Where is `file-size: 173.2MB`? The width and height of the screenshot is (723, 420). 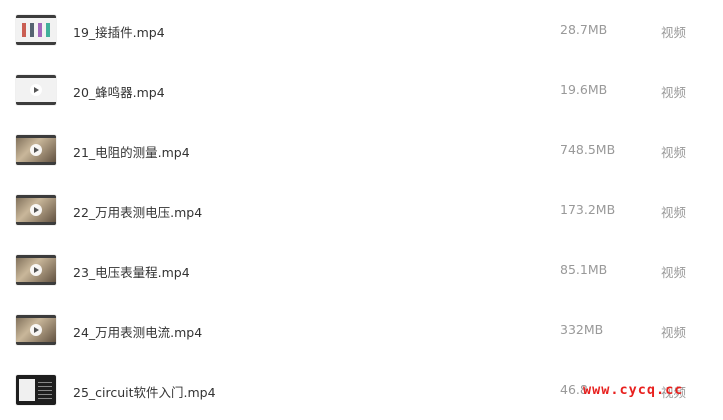
file-size: 173.2MB is located at coordinates (588, 209).